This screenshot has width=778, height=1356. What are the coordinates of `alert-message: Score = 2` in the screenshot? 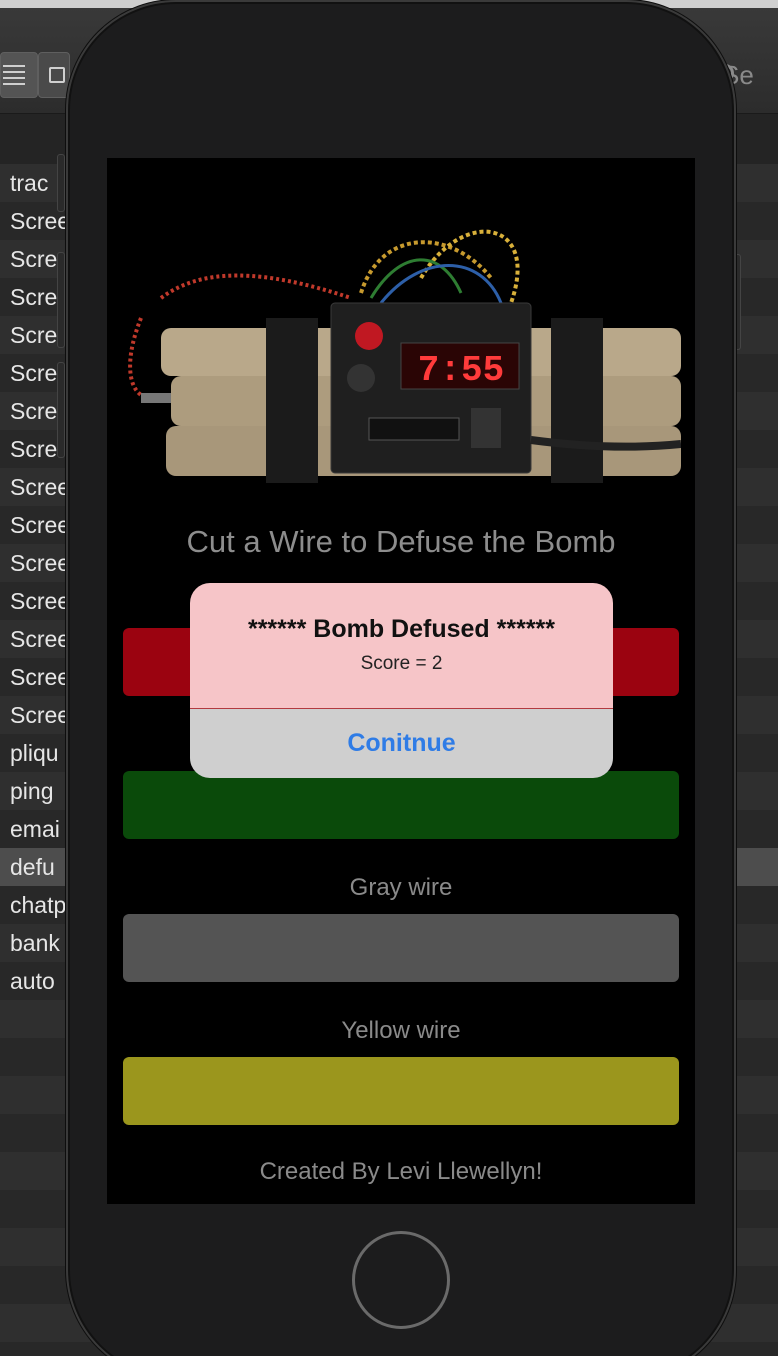 It's located at (401, 663).